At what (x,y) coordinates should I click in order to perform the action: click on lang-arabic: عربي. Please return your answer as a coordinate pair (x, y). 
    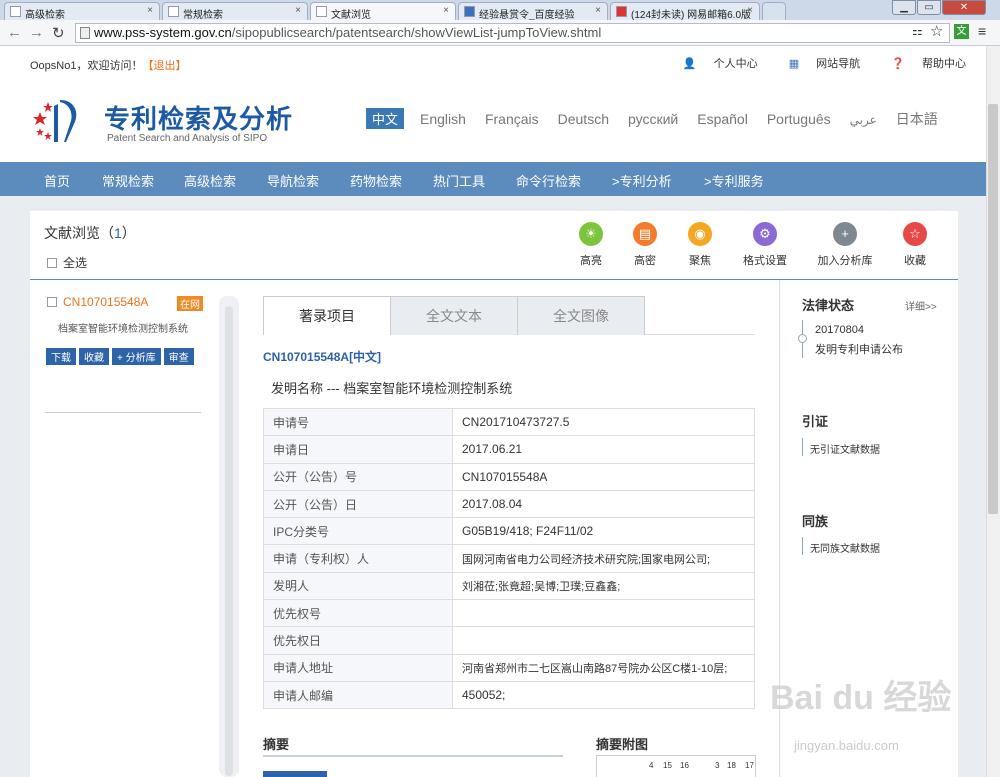
    Looking at the image, I should click on (863, 120).